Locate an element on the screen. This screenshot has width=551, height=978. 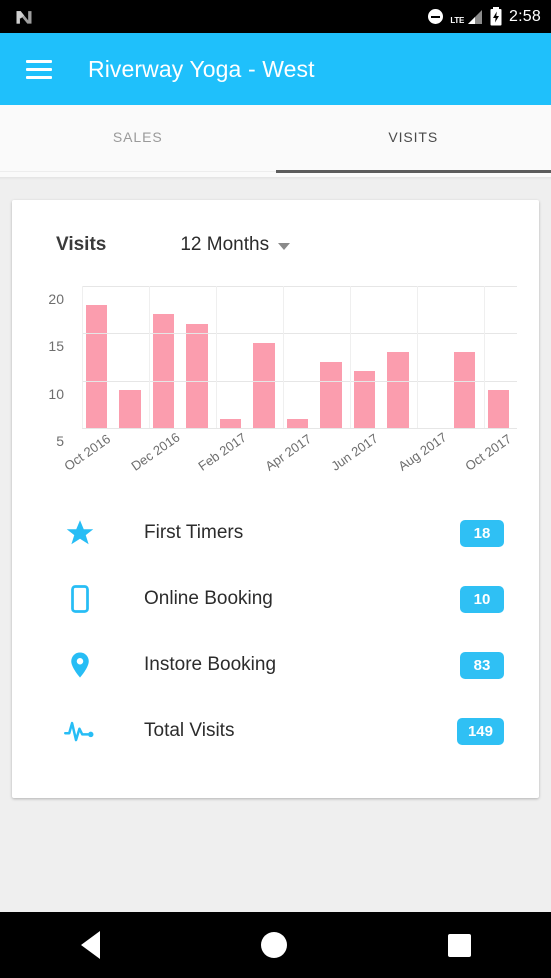
status-bar-clock: 2:58 is located at coordinates (525, 16).